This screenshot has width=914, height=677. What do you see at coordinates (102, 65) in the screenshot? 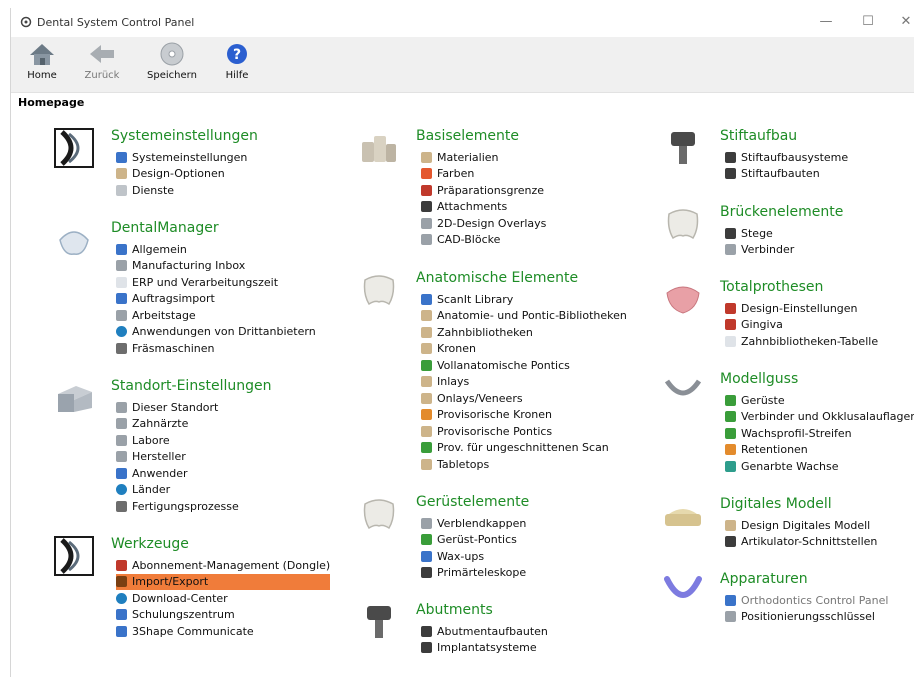
I see `back-button: Zurück` at bounding box center [102, 65].